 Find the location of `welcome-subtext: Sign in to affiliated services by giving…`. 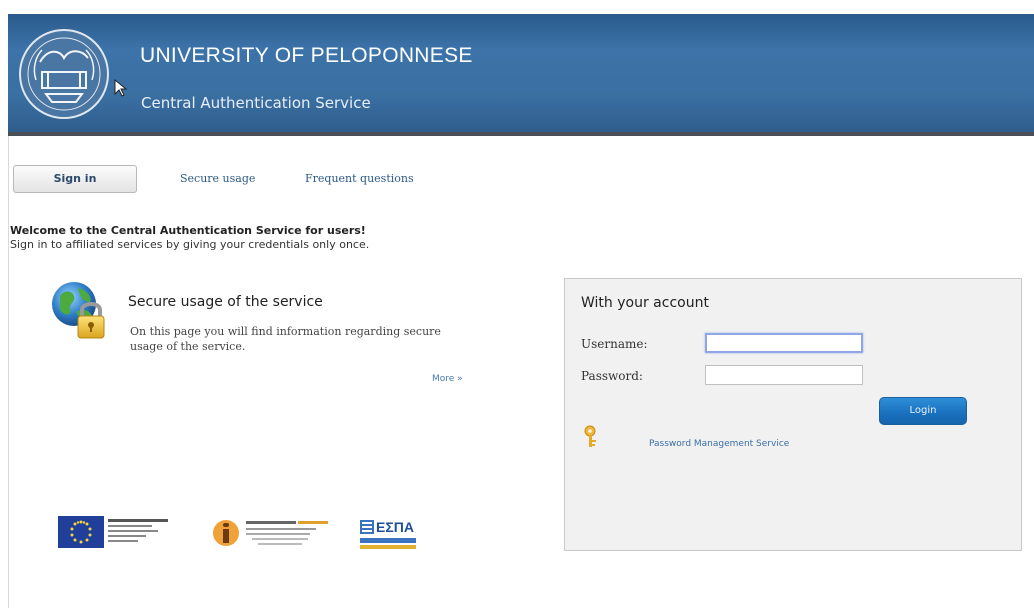

welcome-subtext: Sign in to affiliated services by giving… is located at coordinates (190, 244).